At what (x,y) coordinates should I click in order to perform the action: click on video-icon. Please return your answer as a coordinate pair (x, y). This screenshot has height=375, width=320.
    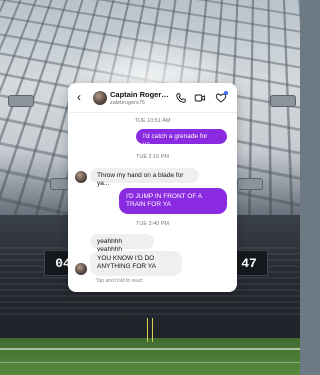
    Looking at the image, I should click on (200, 98).